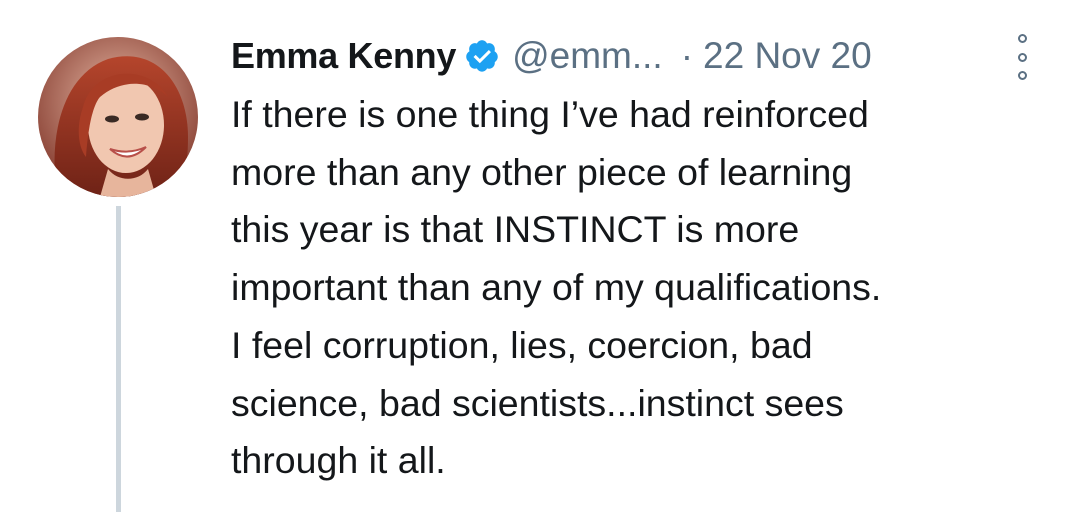  Describe the element at coordinates (338, 460) in the screenshot. I see `tweet-text-line: through it all.` at that location.